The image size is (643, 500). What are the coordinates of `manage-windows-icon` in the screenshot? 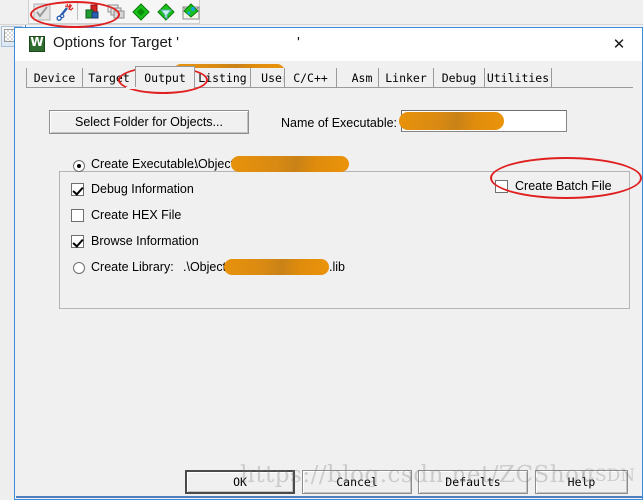 It's located at (116, 12).